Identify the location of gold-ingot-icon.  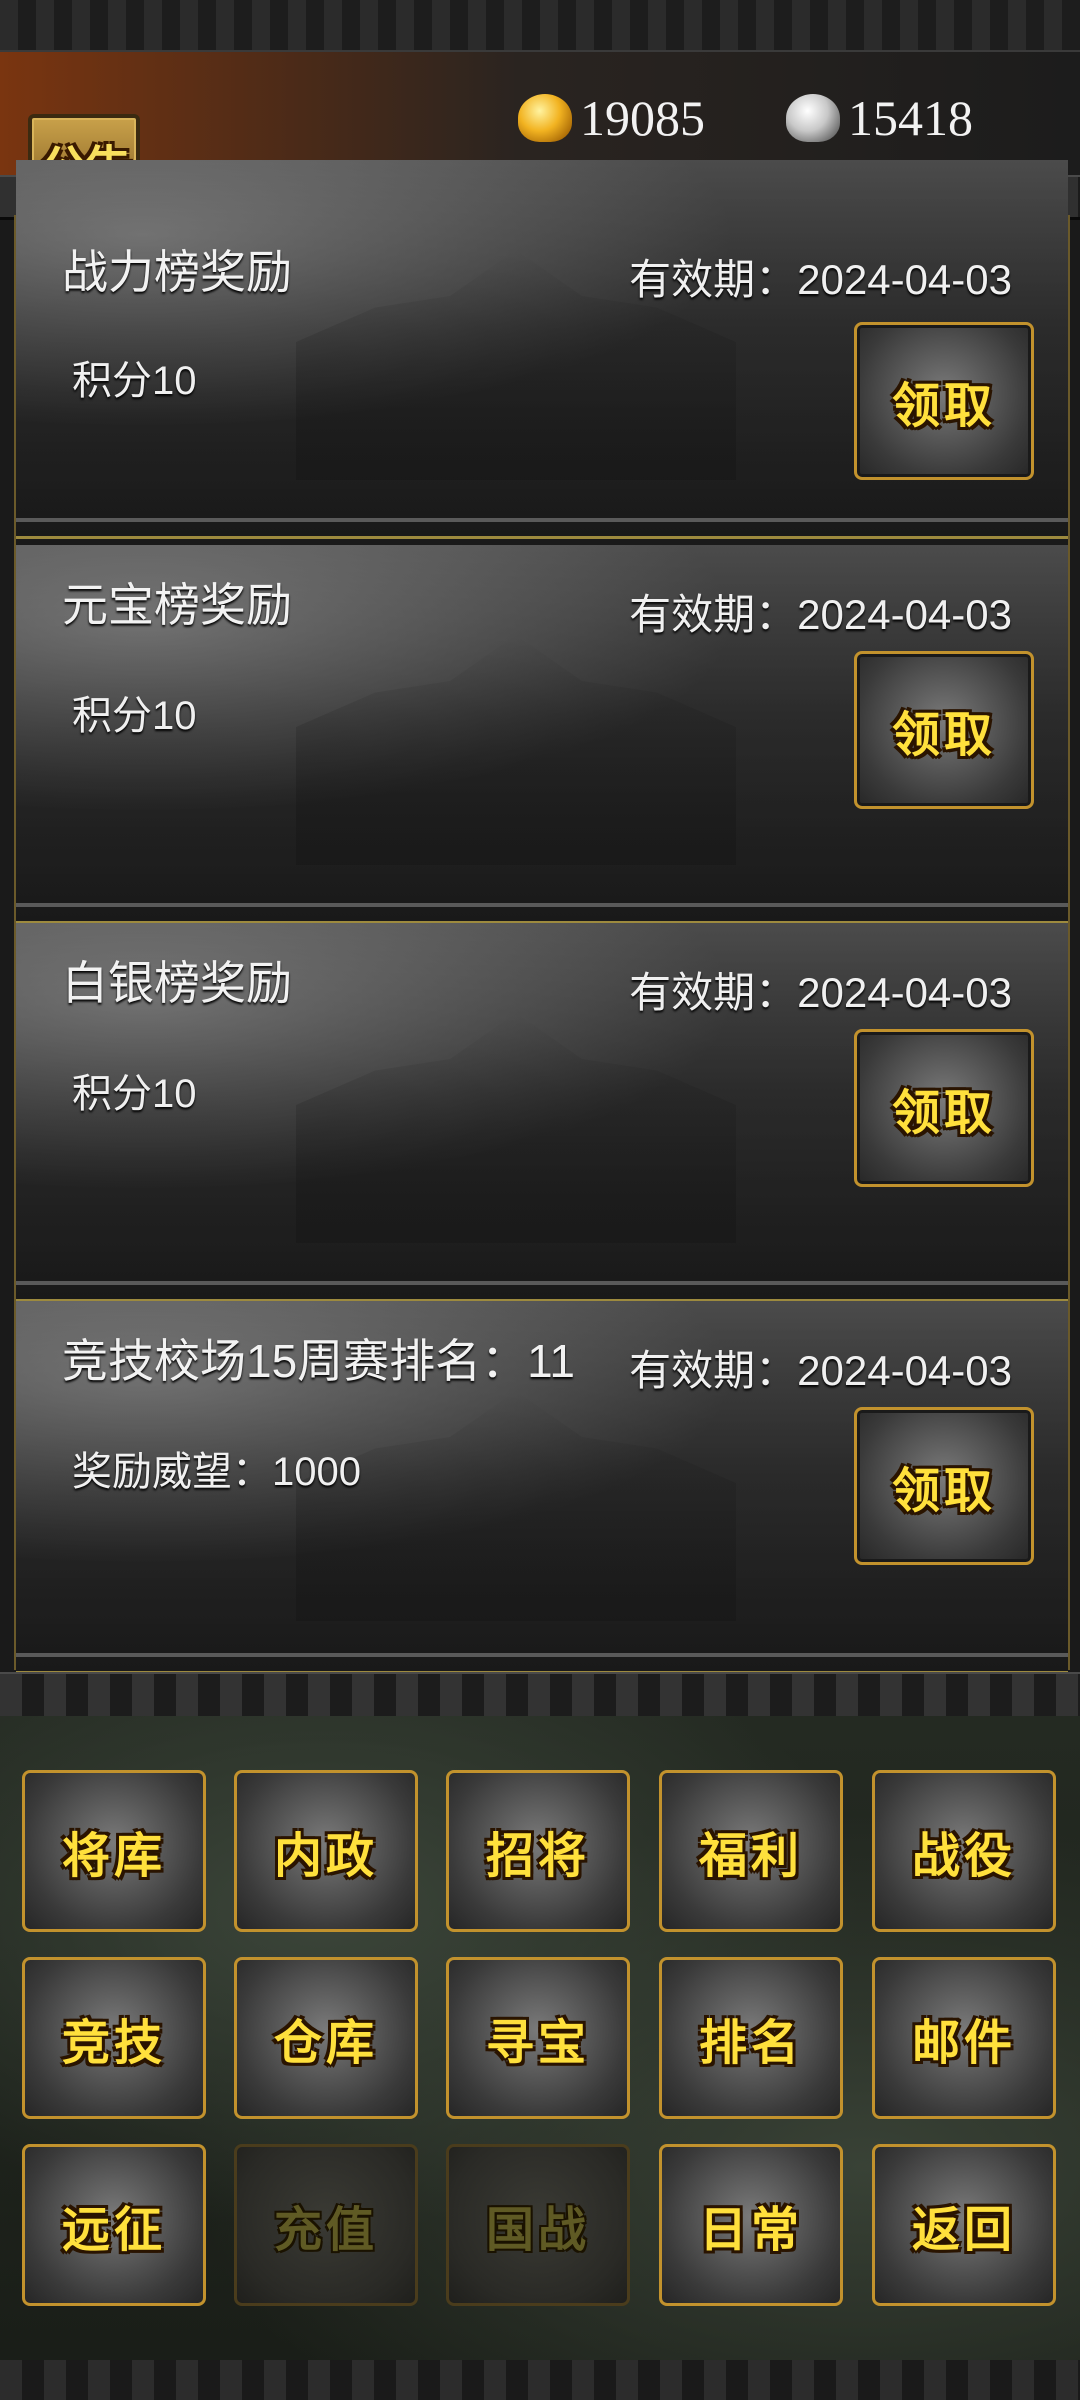
(545, 118).